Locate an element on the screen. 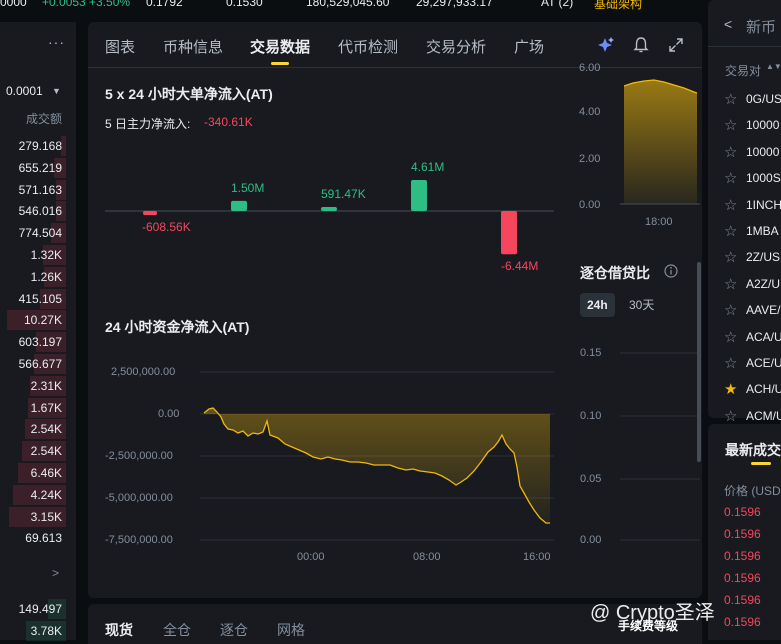 The height and width of the screenshot is (644, 781). pair-column-header: 交易对 is located at coordinates (743, 70).